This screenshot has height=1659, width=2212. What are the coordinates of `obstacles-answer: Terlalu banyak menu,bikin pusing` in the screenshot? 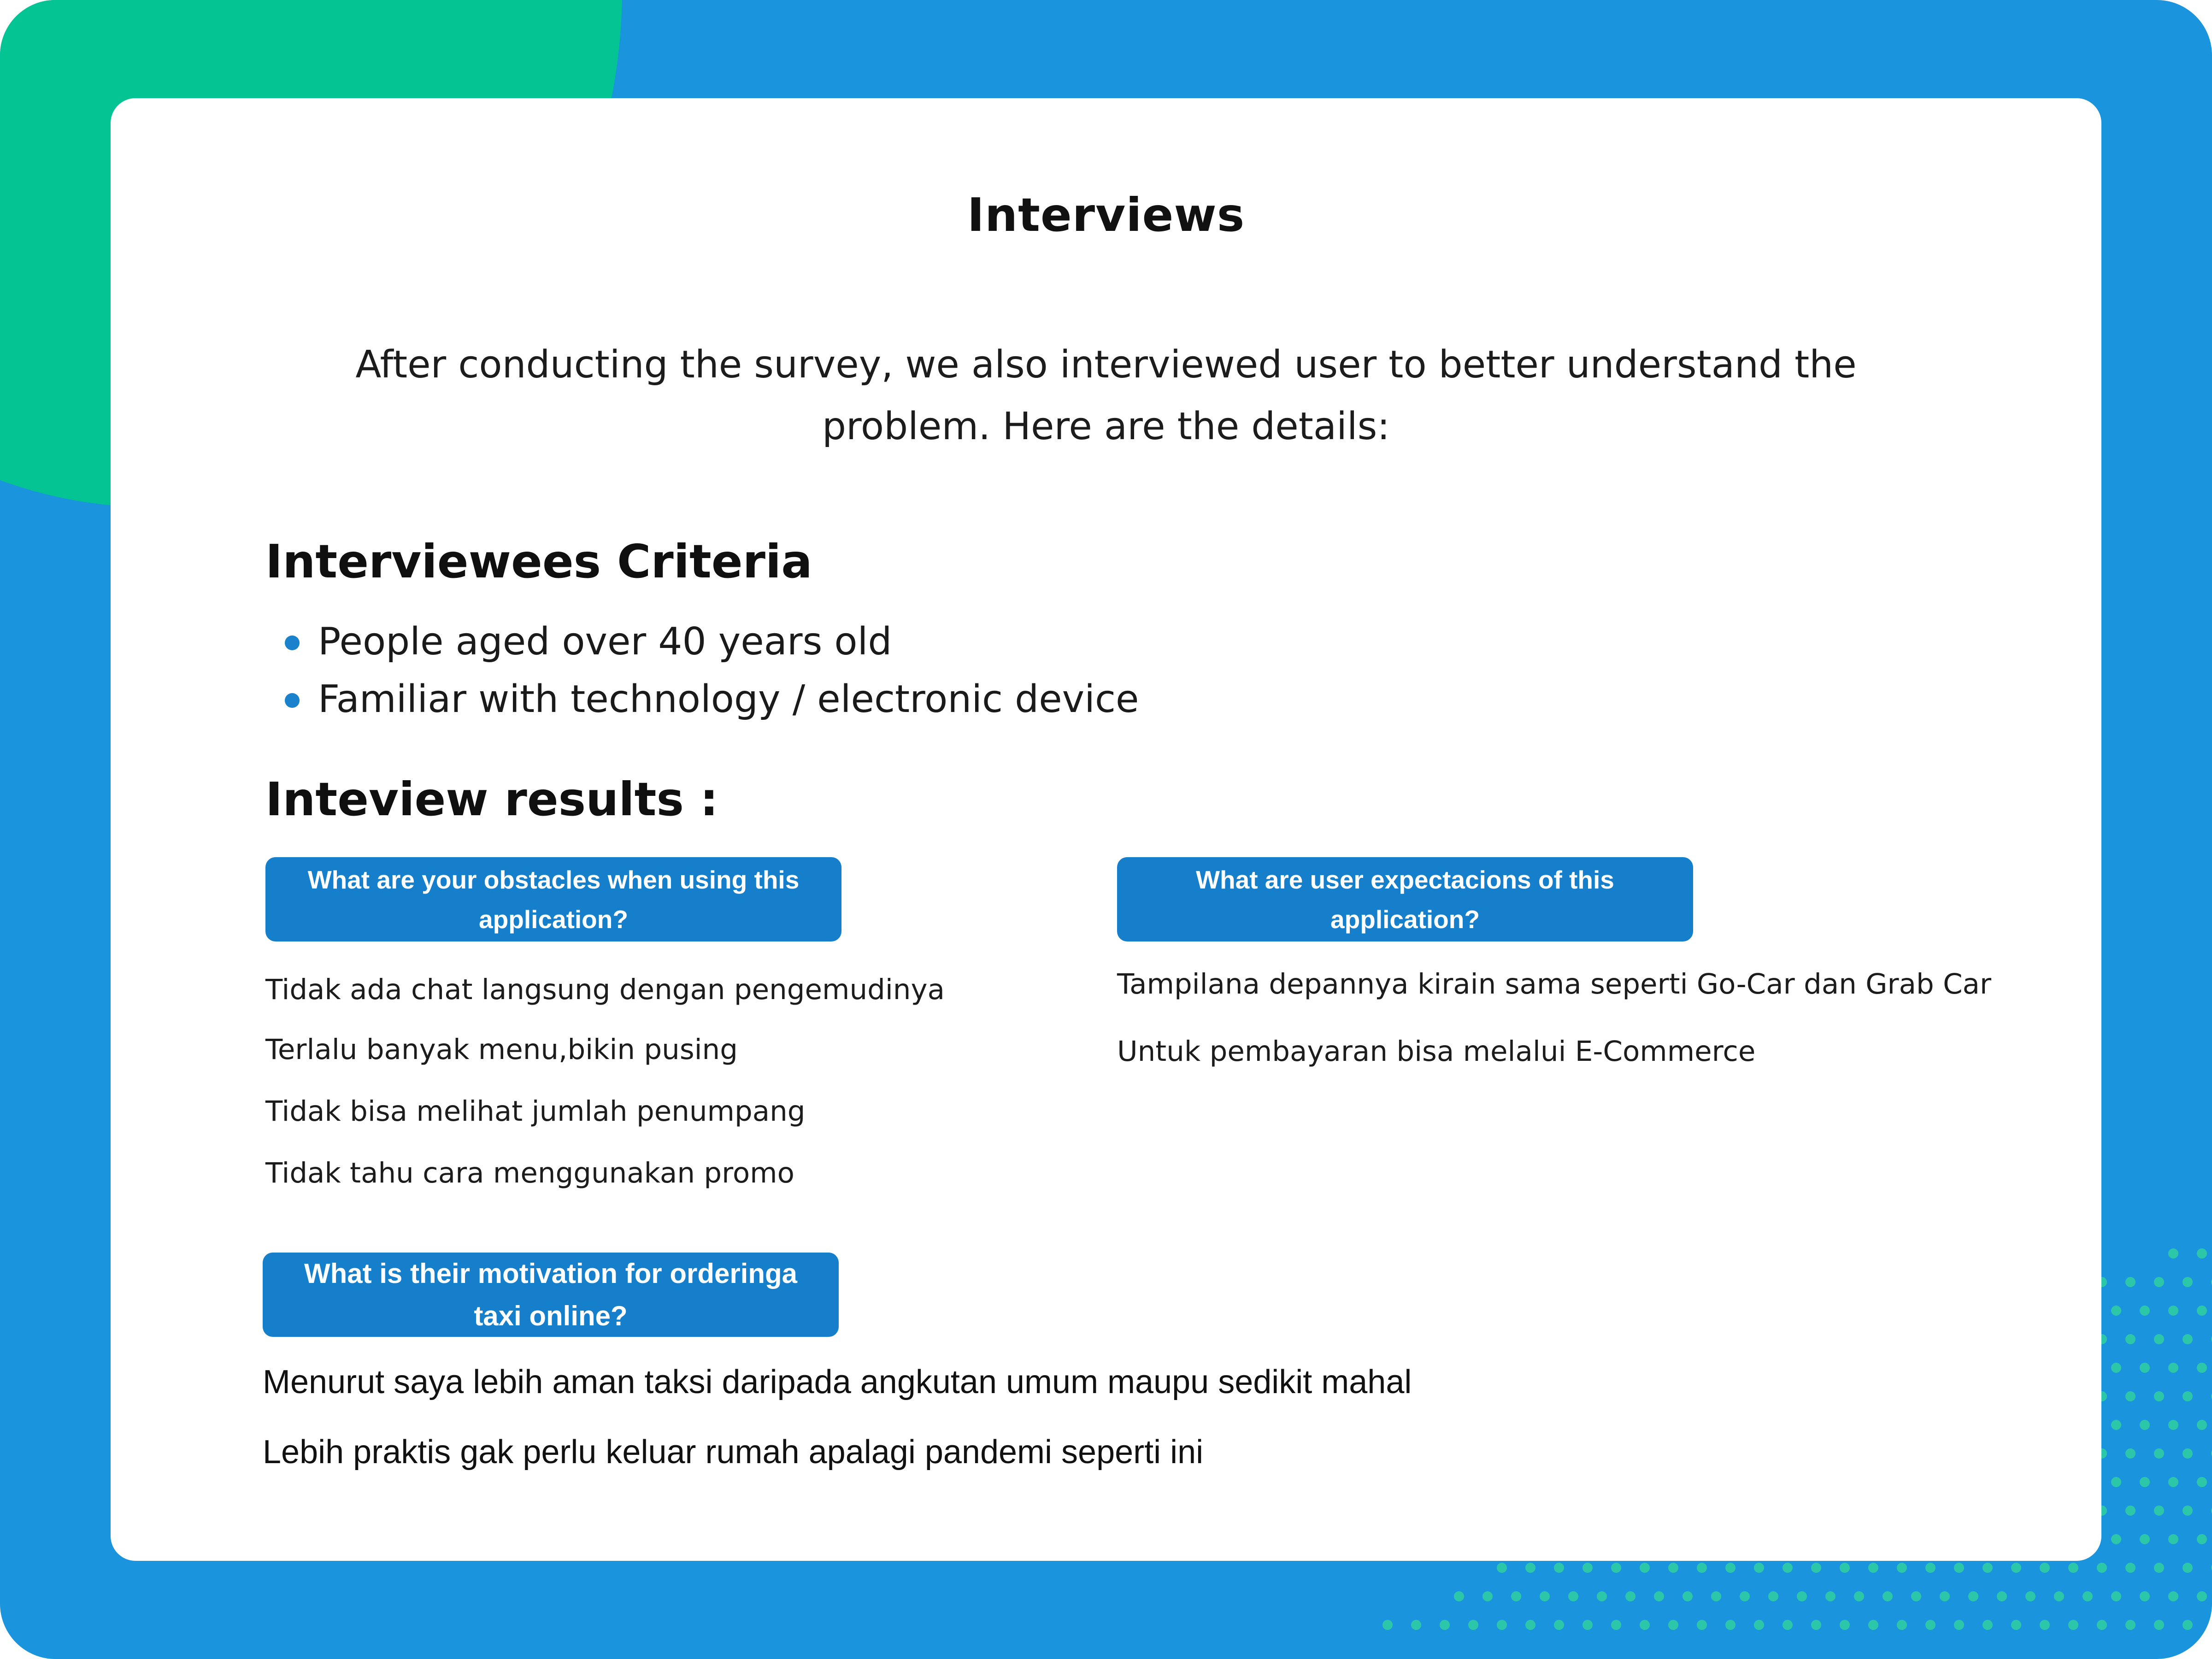 It's located at (501, 1049).